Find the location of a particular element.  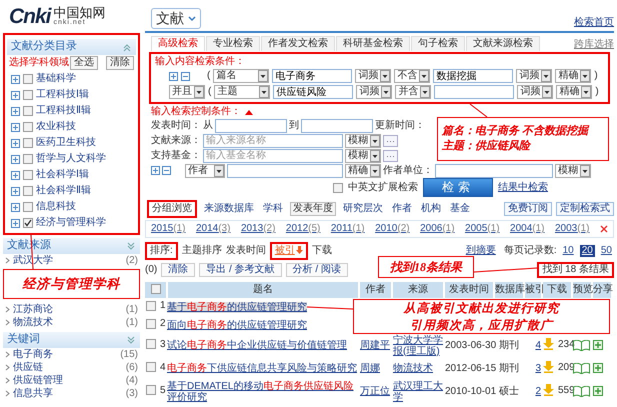

year-link: 2014(3) is located at coordinates (213, 229).